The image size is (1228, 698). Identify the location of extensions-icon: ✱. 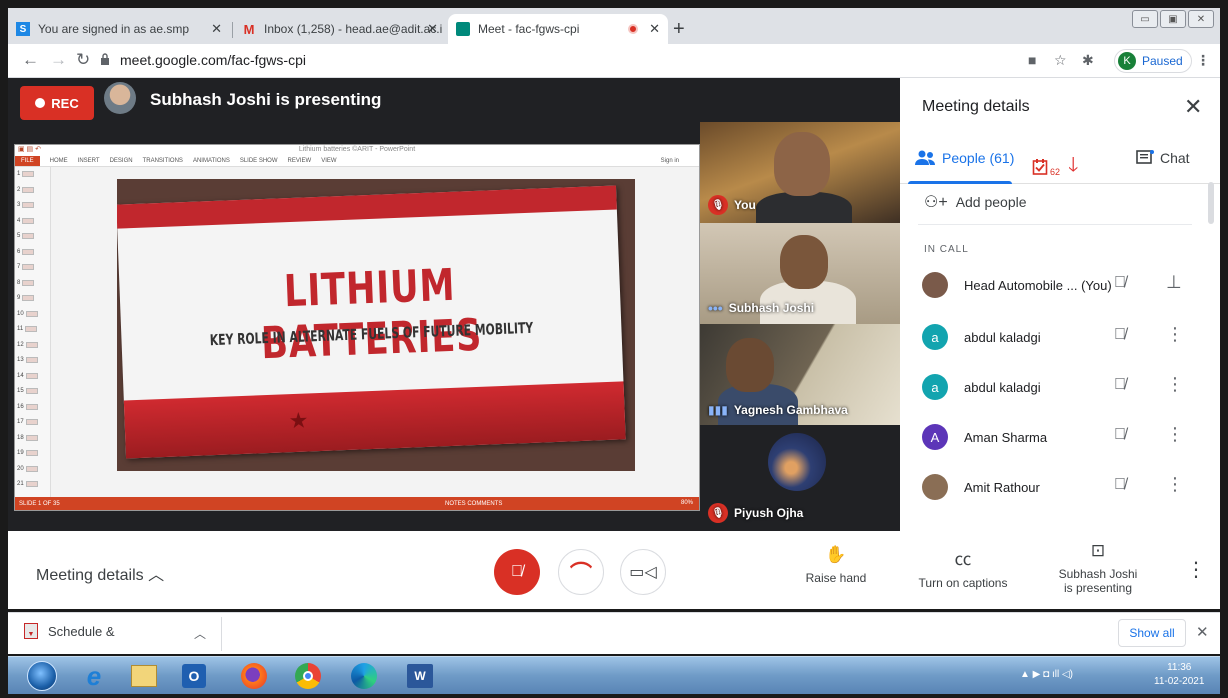
(1088, 60).